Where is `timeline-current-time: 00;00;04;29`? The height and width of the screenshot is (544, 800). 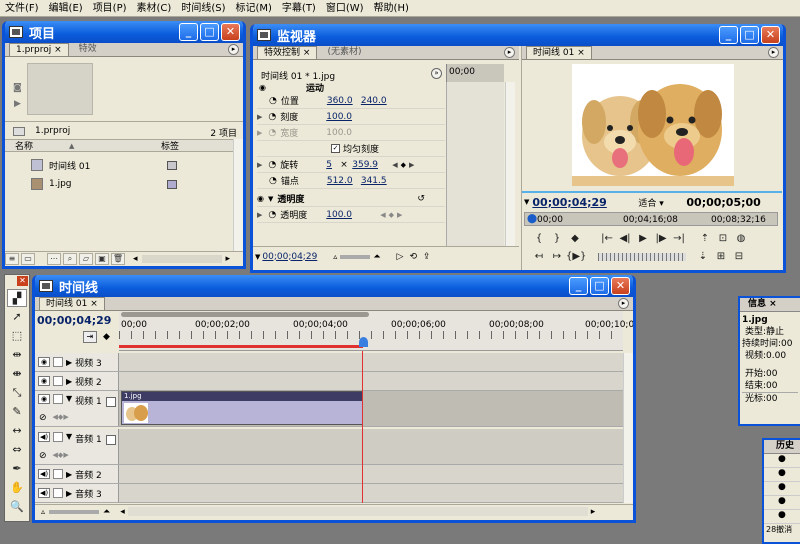
timeline-current-time: 00;00;04;29 is located at coordinates (74, 320).